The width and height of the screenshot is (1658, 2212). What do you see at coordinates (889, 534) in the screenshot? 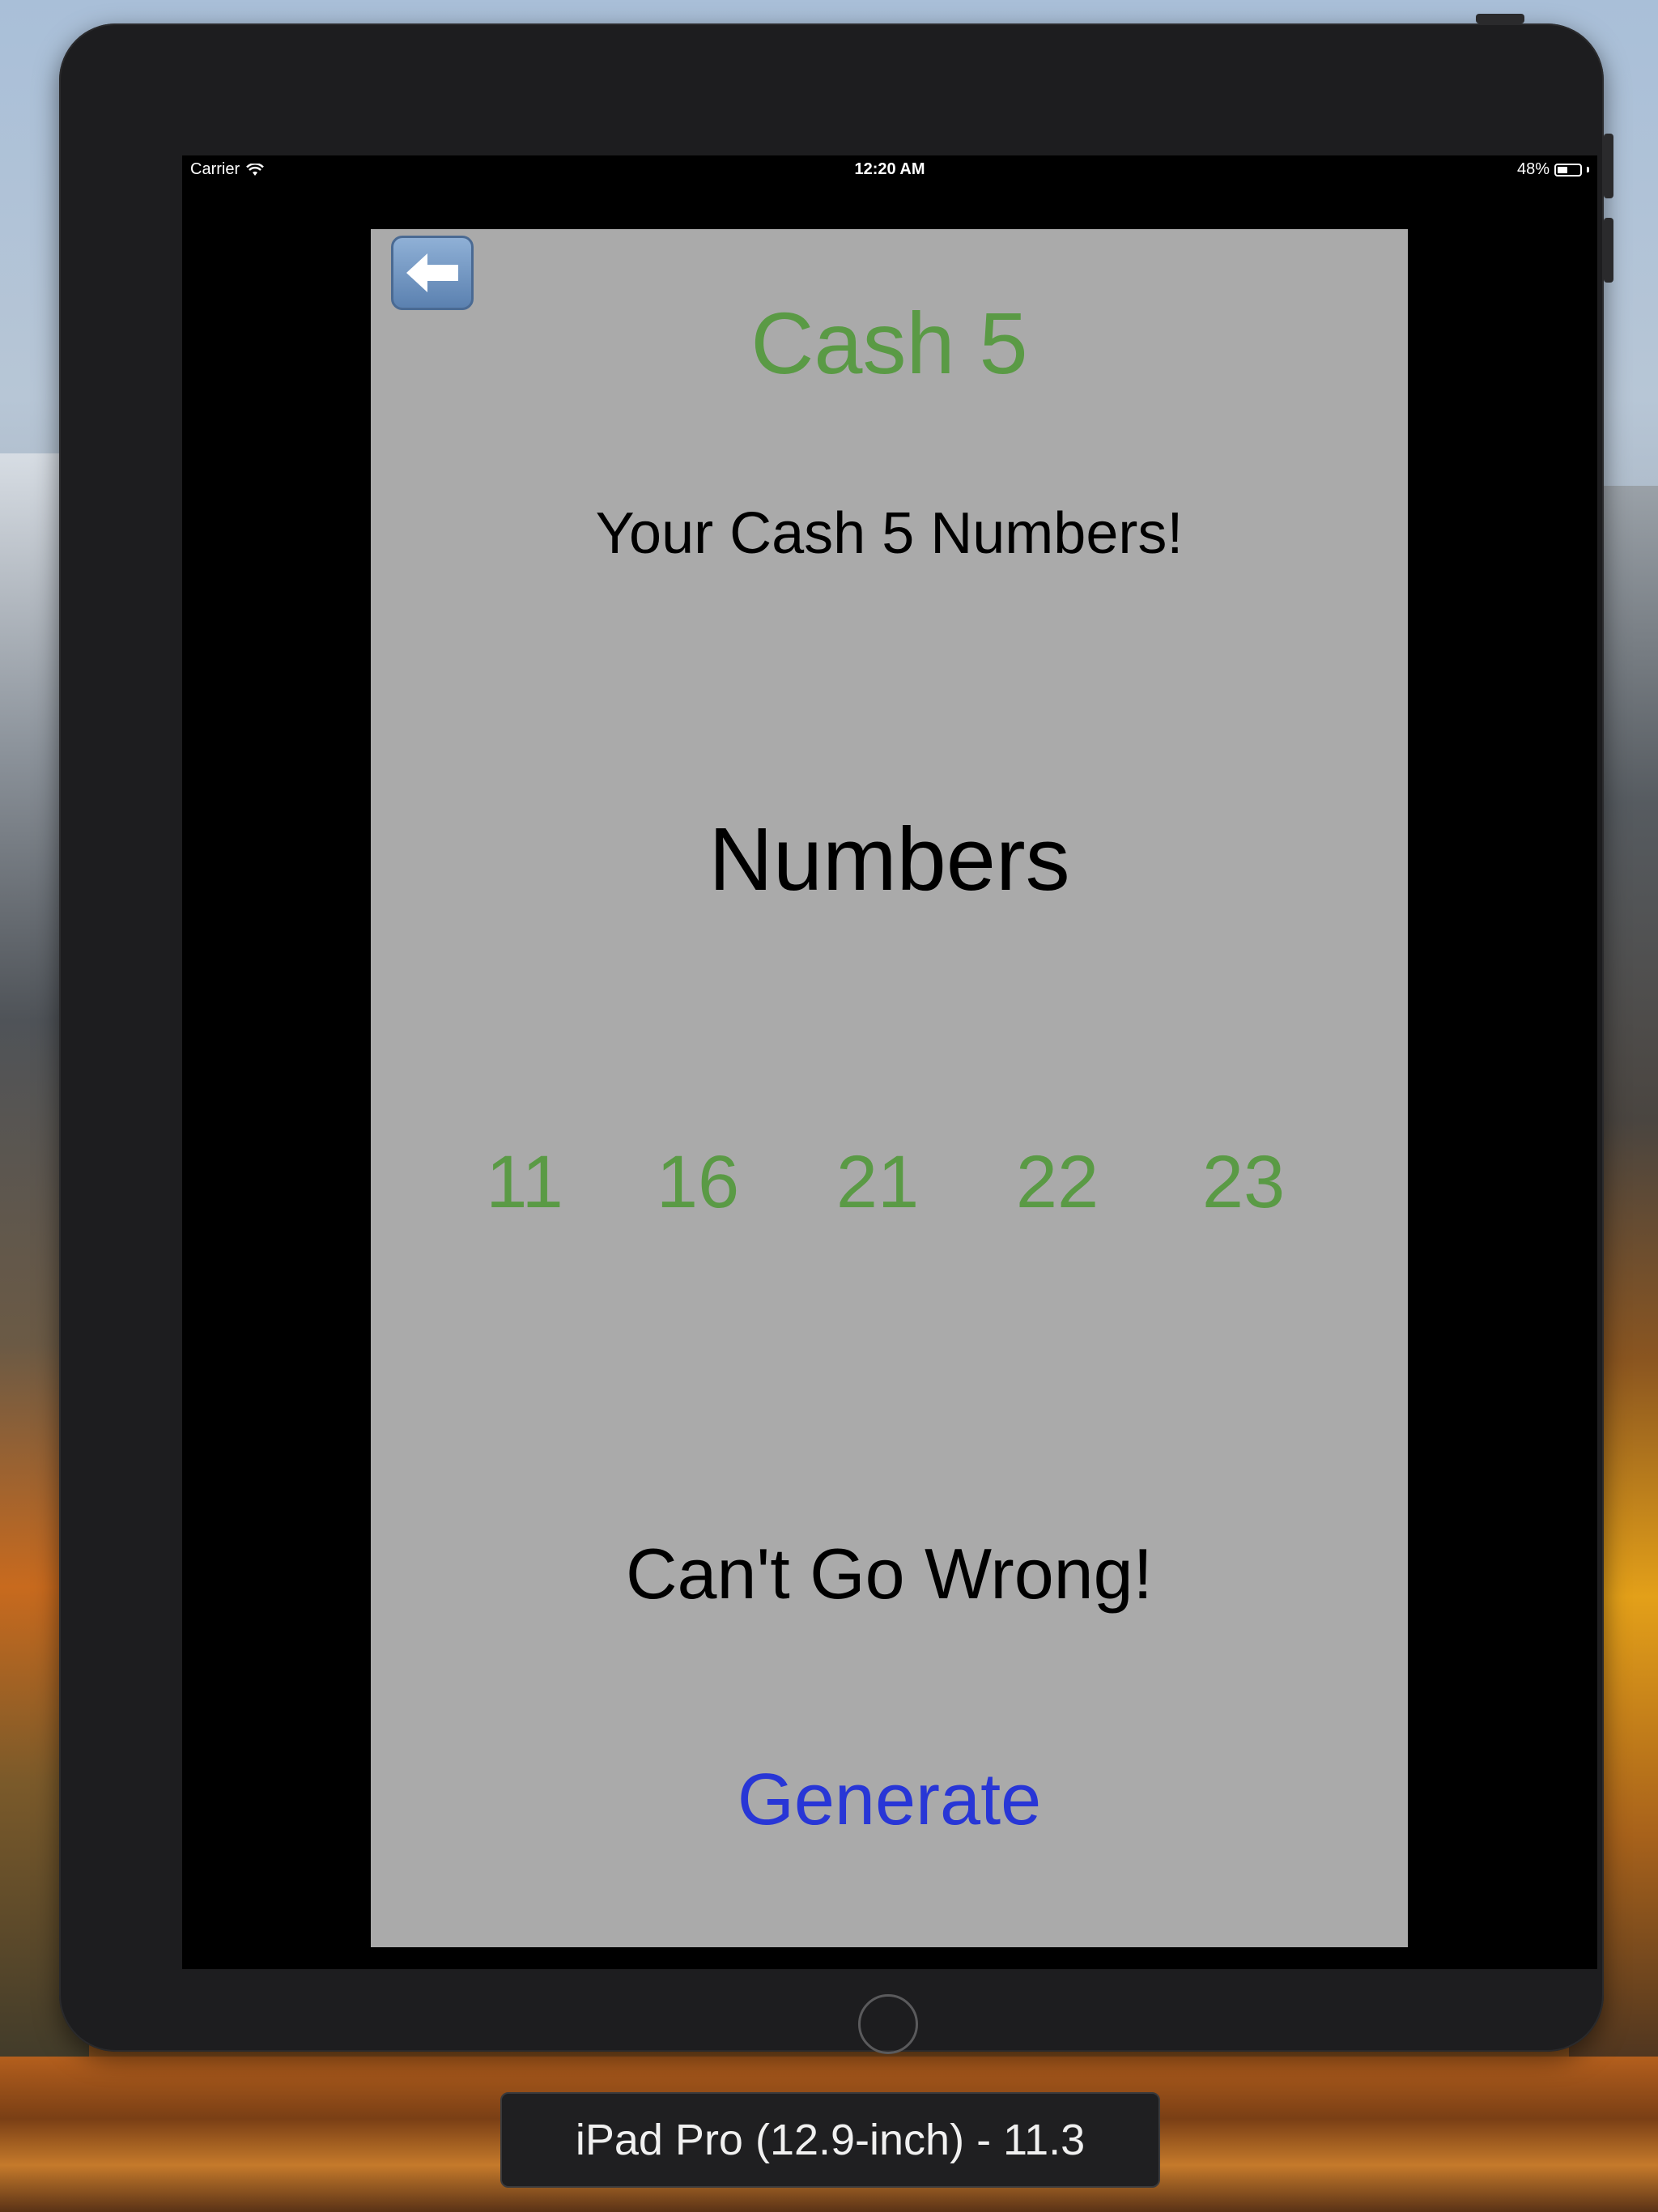
I see `subtitle: Your Cash 5 Numbers!` at bounding box center [889, 534].